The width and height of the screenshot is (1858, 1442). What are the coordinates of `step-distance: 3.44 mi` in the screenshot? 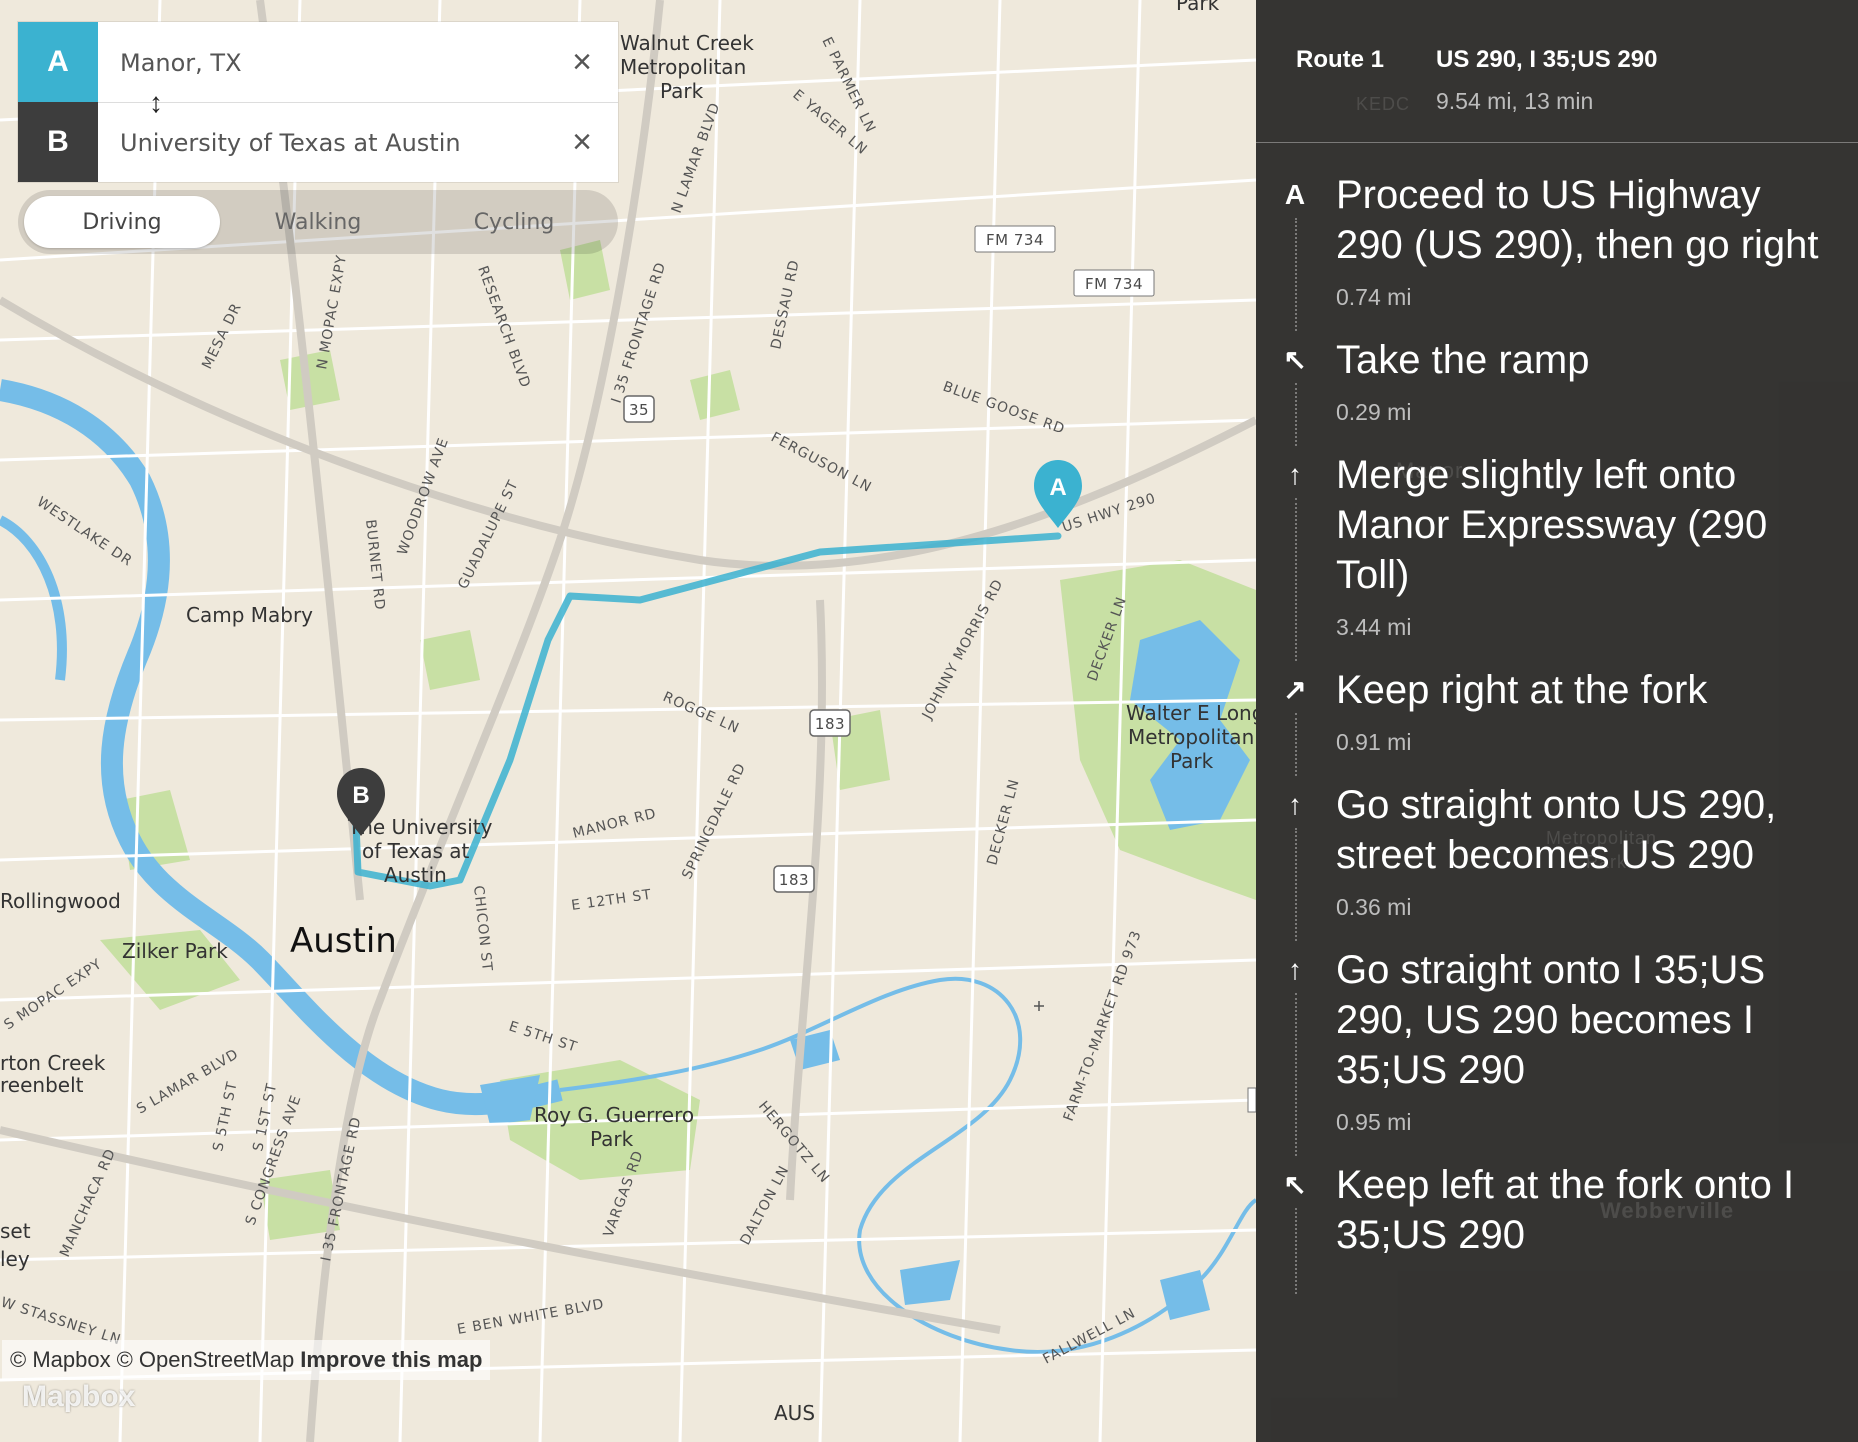 It's located at (1374, 627).